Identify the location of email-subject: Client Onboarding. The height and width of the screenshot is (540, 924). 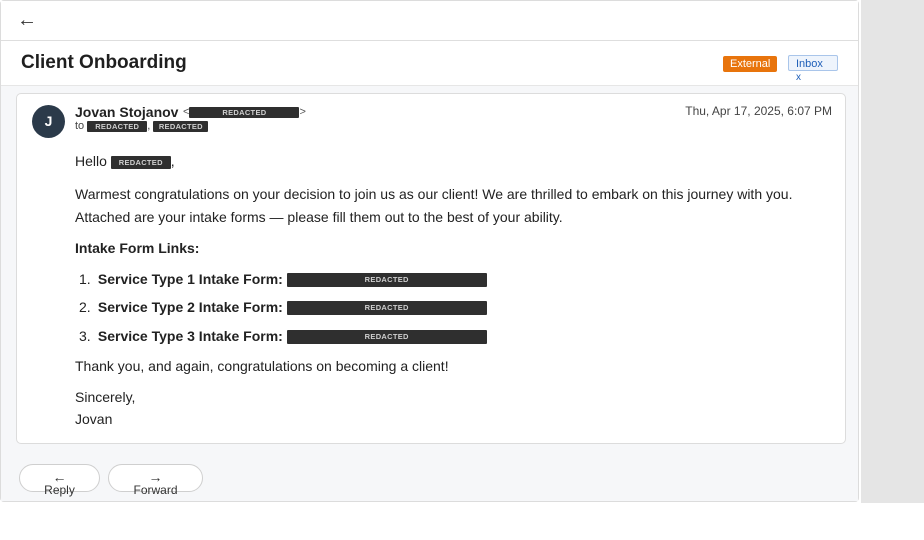
(104, 62).